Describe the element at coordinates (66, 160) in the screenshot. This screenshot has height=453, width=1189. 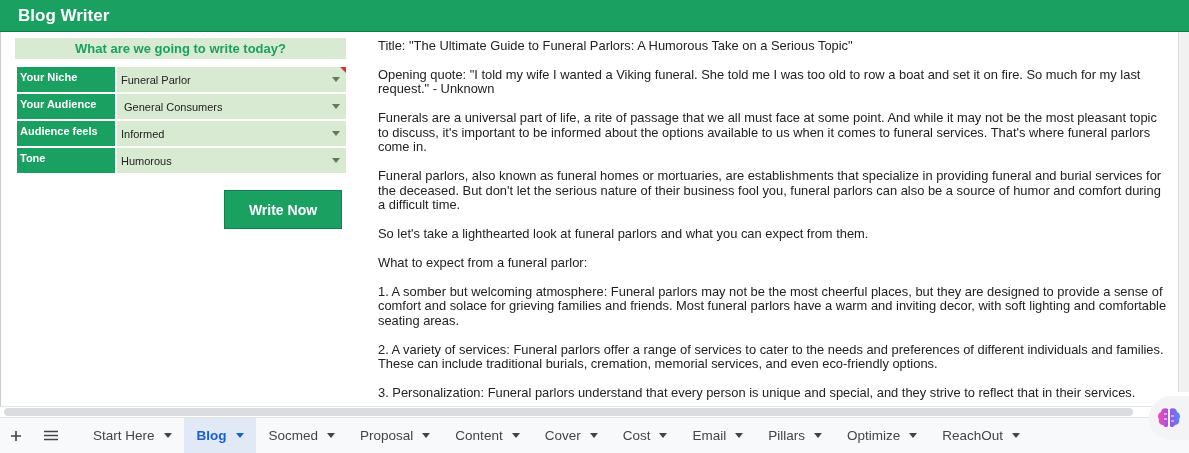
I see `field-label: Tone` at that location.